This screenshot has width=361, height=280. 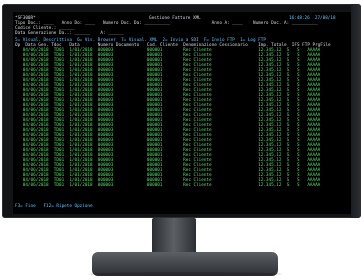 What do you see at coordinates (356, 111) in the screenshot?
I see `monitor-bezel` at bounding box center [356, 111].